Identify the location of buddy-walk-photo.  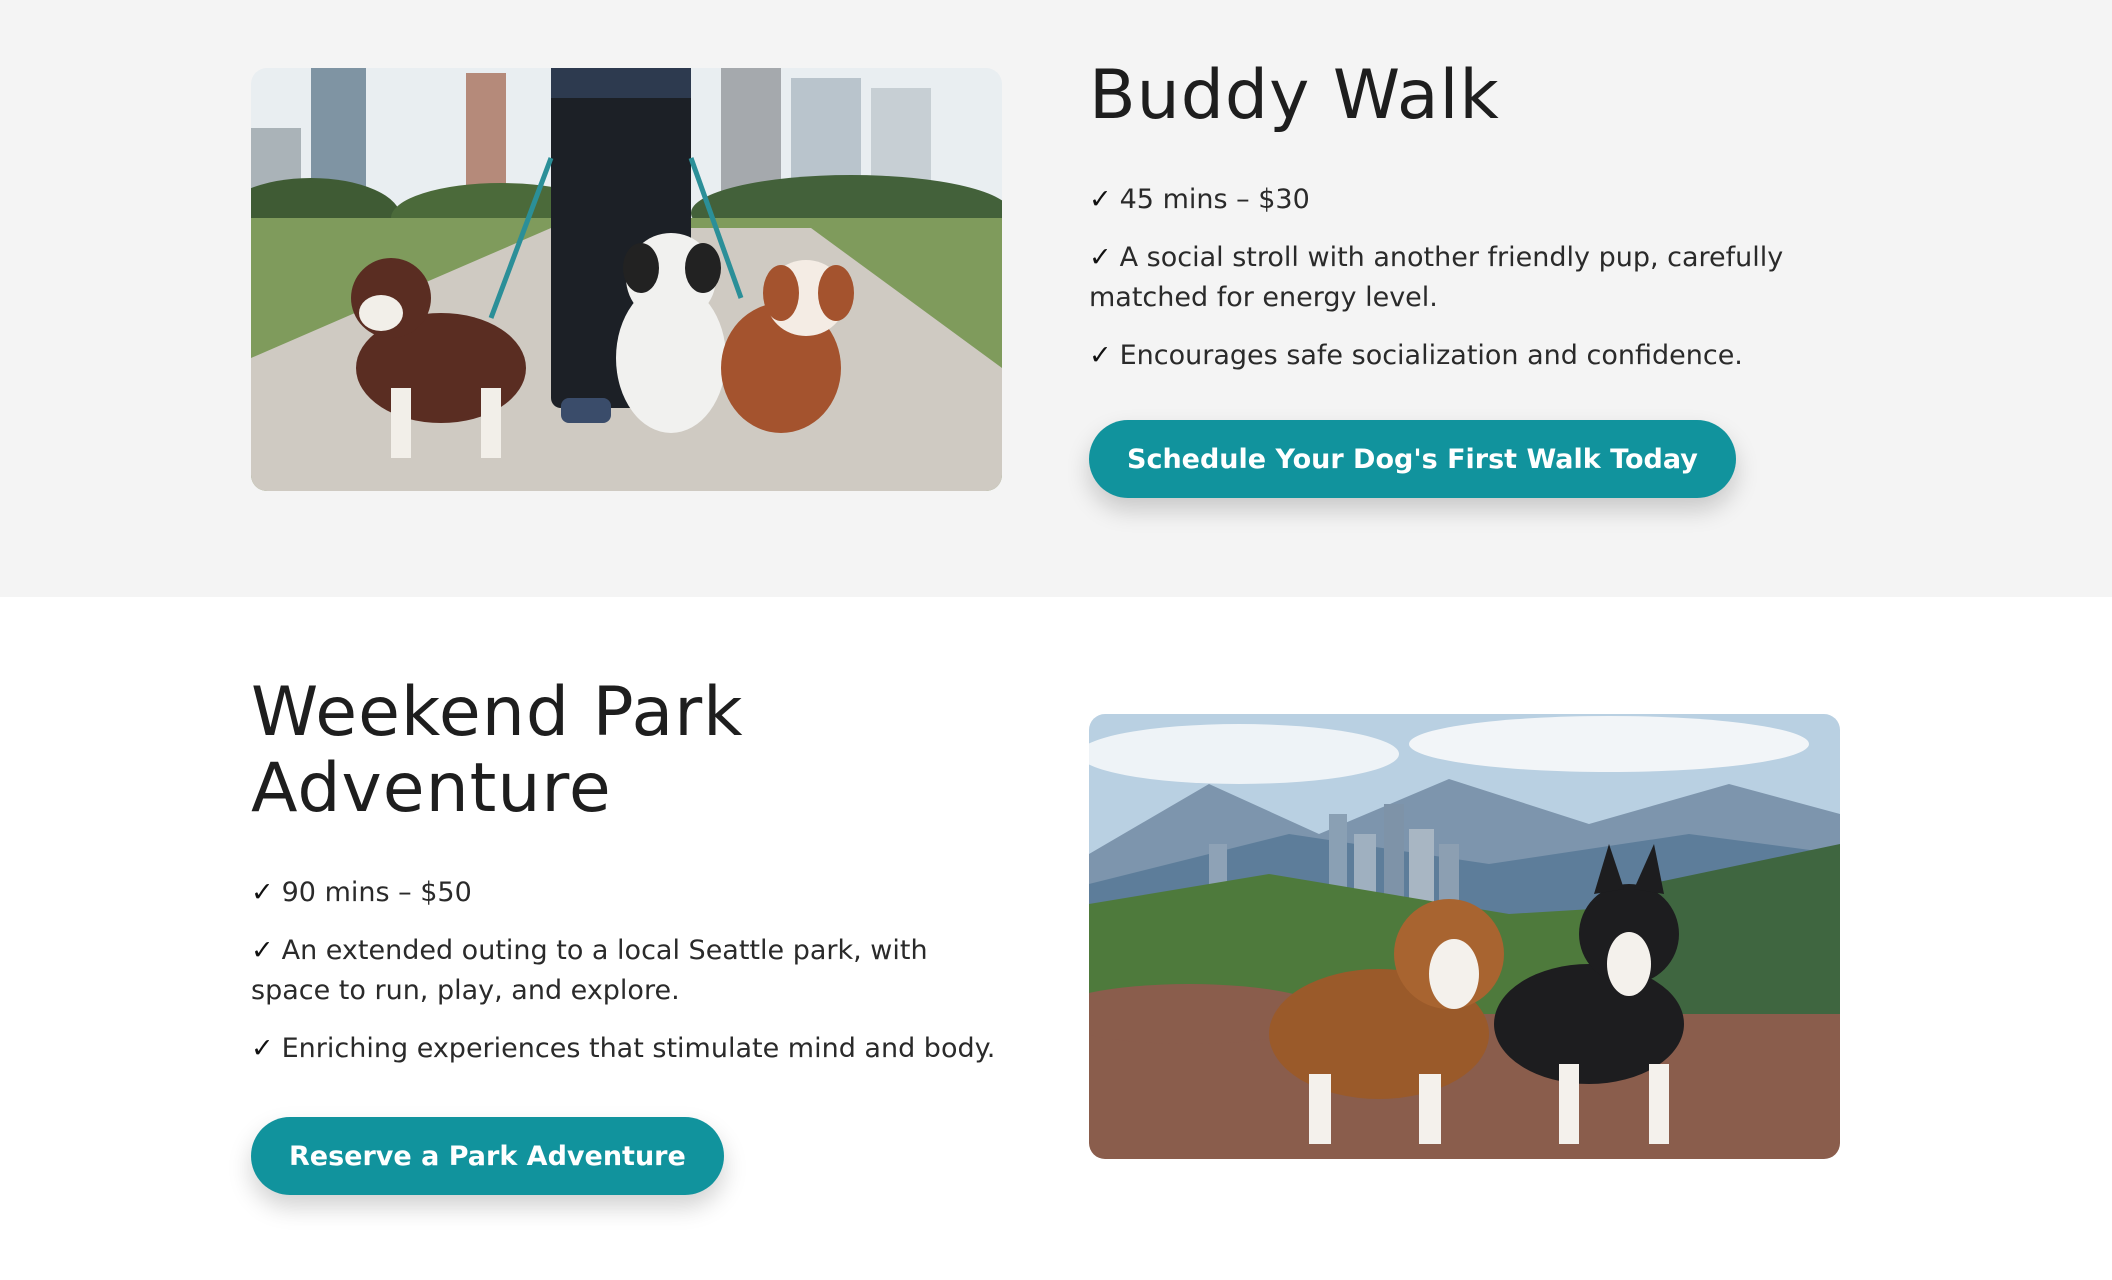
(626, 279).